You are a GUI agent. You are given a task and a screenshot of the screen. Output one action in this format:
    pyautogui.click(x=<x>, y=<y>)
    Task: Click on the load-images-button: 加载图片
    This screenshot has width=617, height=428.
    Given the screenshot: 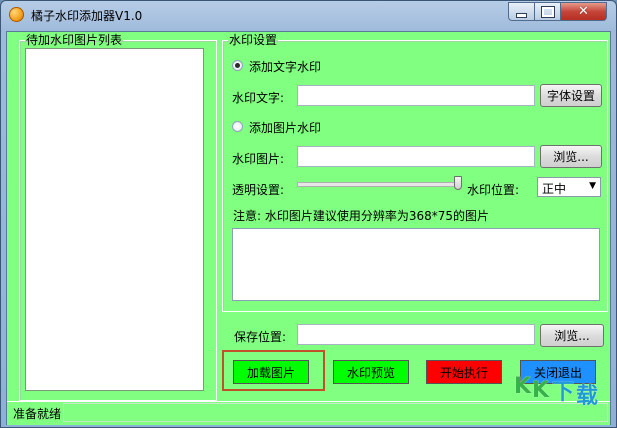 What is the action you would take?
    pyautogui.click(x=271, y=372)
    